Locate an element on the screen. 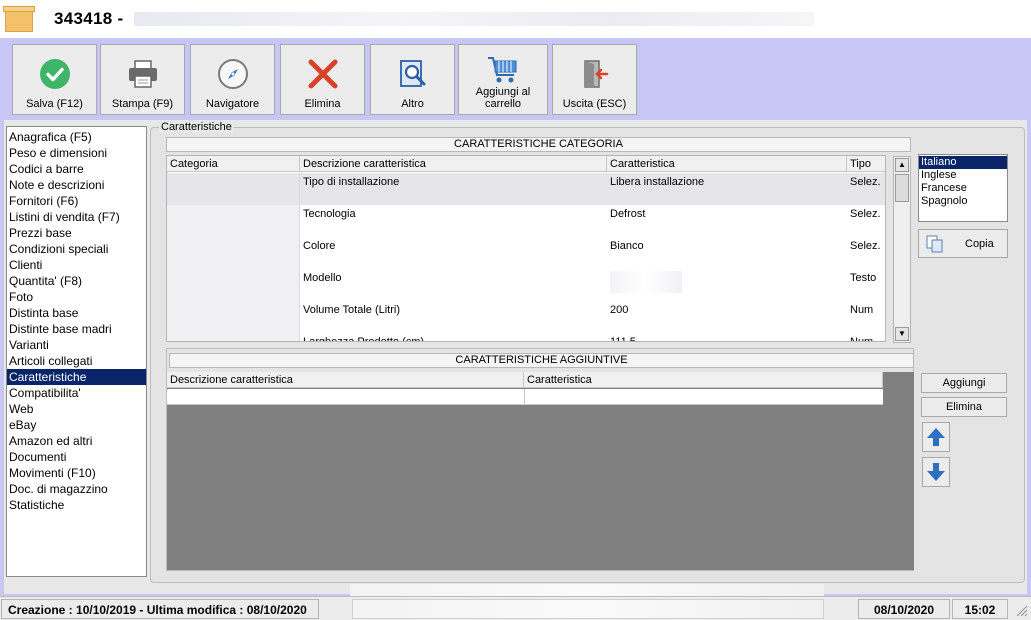 Image resolution: width=1031 pixels, height=620 pixels. sidebar-item-codici-barre: Codici a barre is located at coordinates (76, 169).